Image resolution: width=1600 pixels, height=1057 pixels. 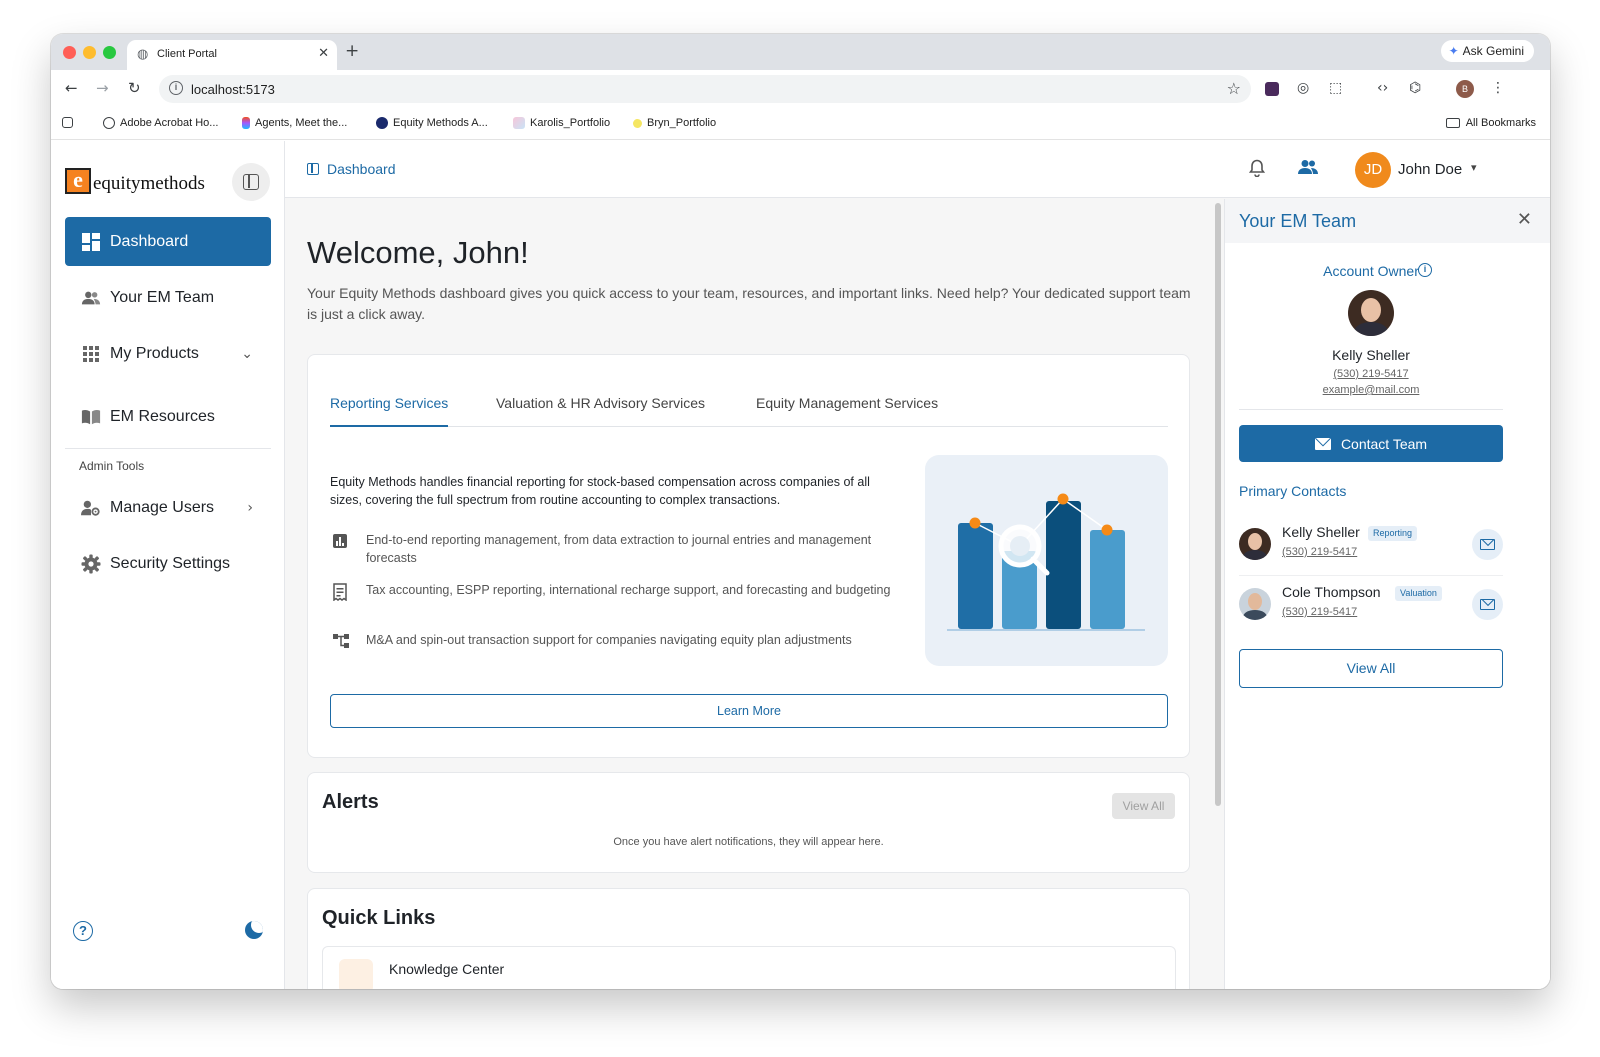 I want to click on gear-icon, so click(x=91, y=564).